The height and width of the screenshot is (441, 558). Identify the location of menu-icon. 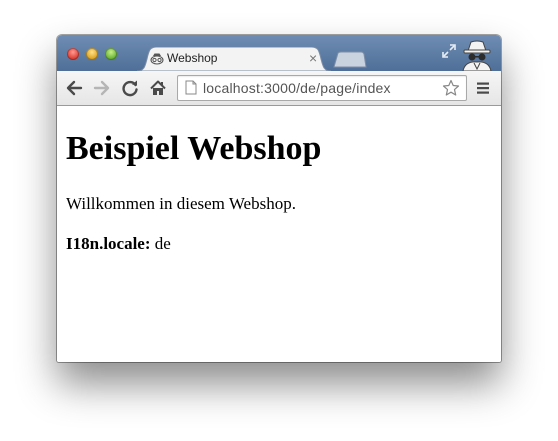
(483, 88).